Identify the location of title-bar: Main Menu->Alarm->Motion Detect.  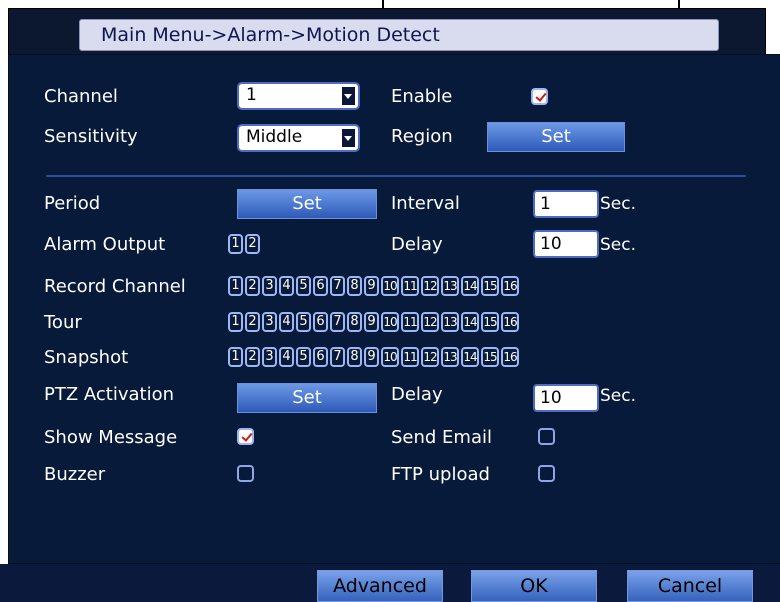
(399, 35).